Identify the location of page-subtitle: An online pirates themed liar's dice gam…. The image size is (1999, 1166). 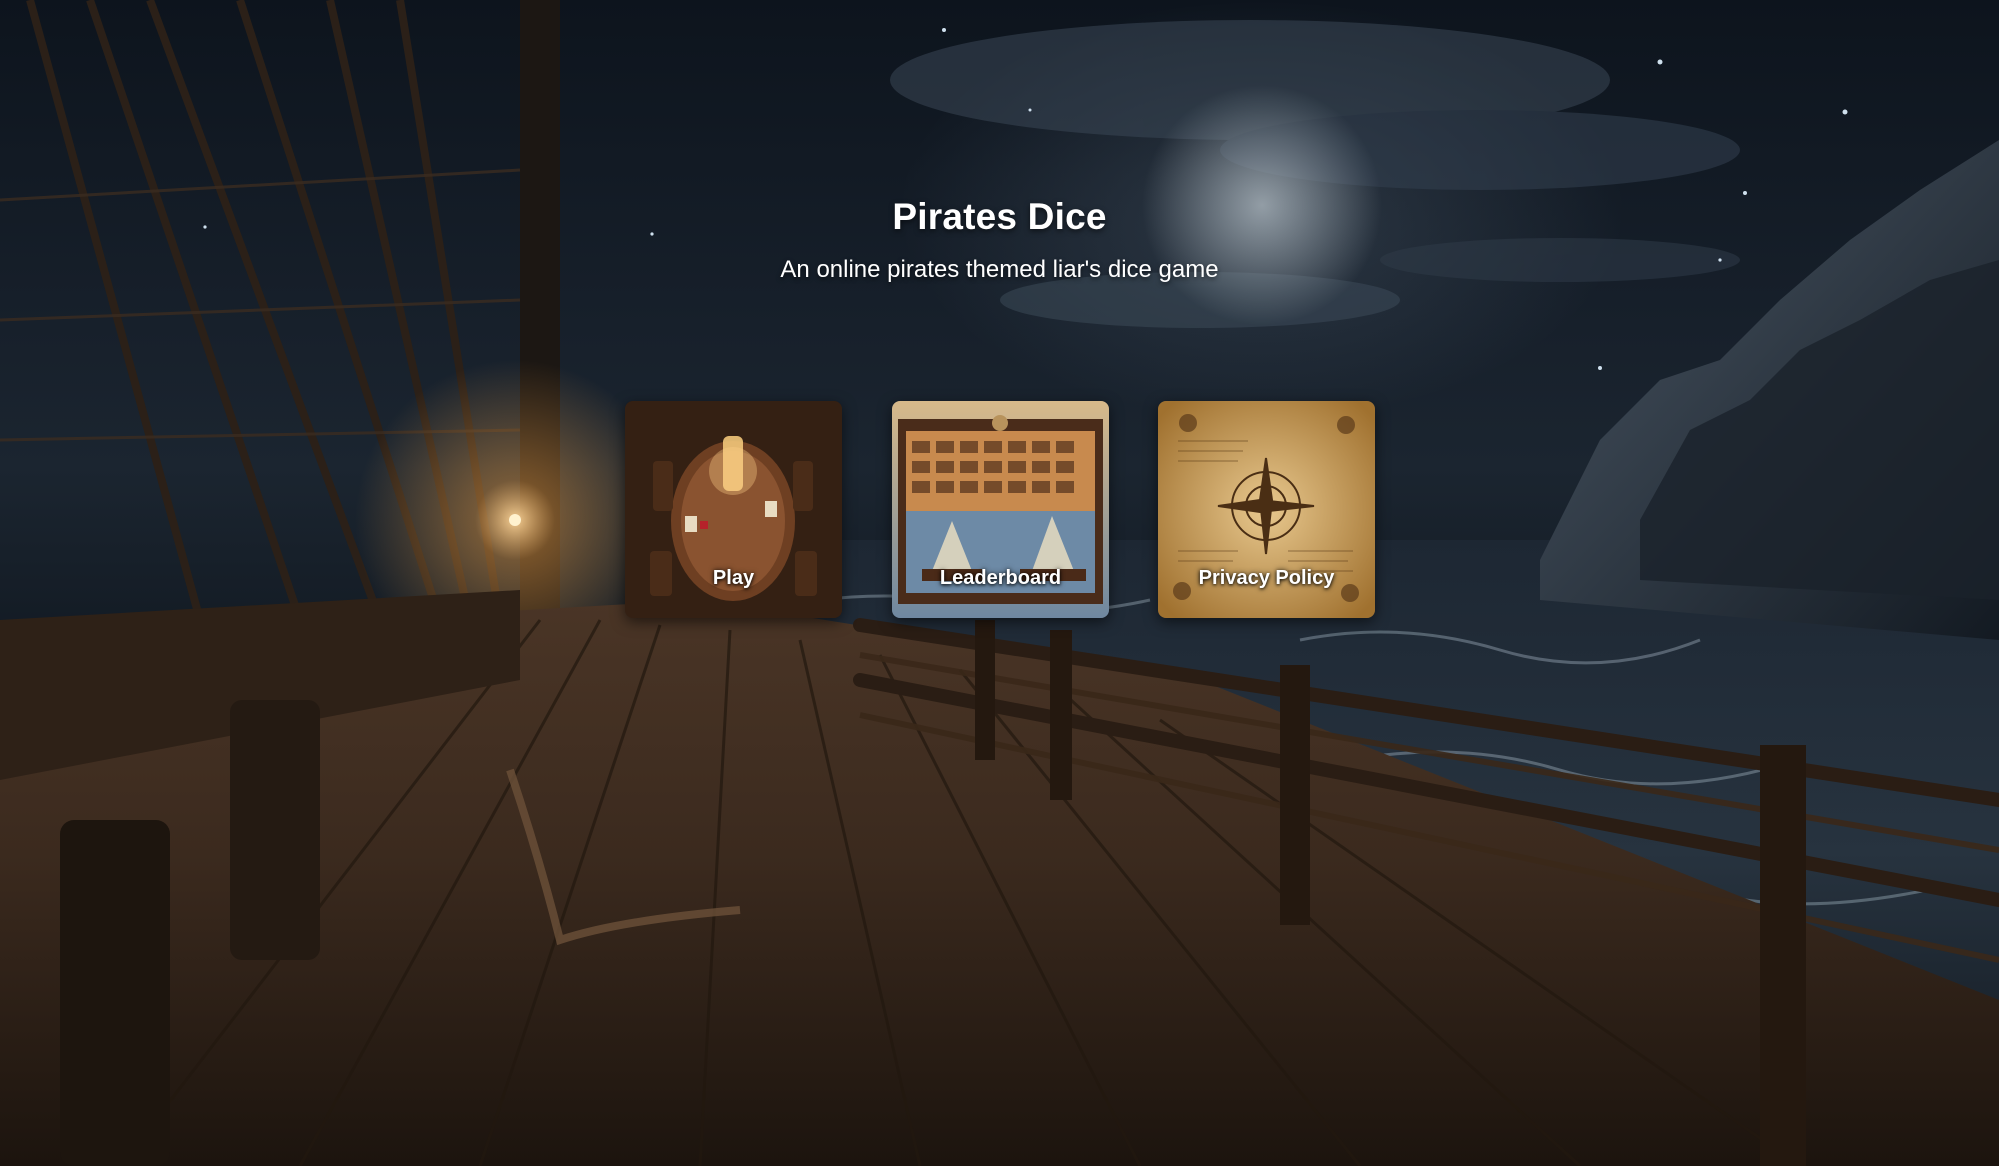
(999, 269).